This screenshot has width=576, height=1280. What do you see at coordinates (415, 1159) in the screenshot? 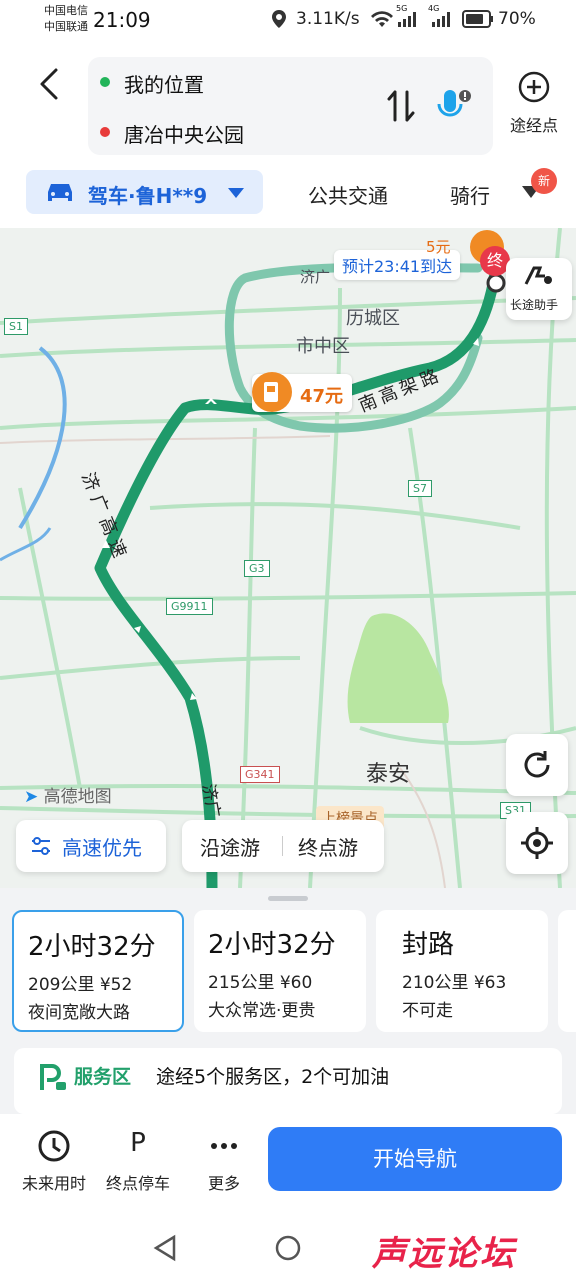
I see `start-navigation-button: 开始导航` at bounding box center [415, 1159].